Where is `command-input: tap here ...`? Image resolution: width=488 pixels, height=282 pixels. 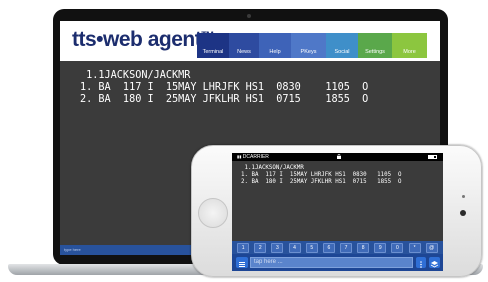
command-input: tap here ... is located at coordinates (331, 262).